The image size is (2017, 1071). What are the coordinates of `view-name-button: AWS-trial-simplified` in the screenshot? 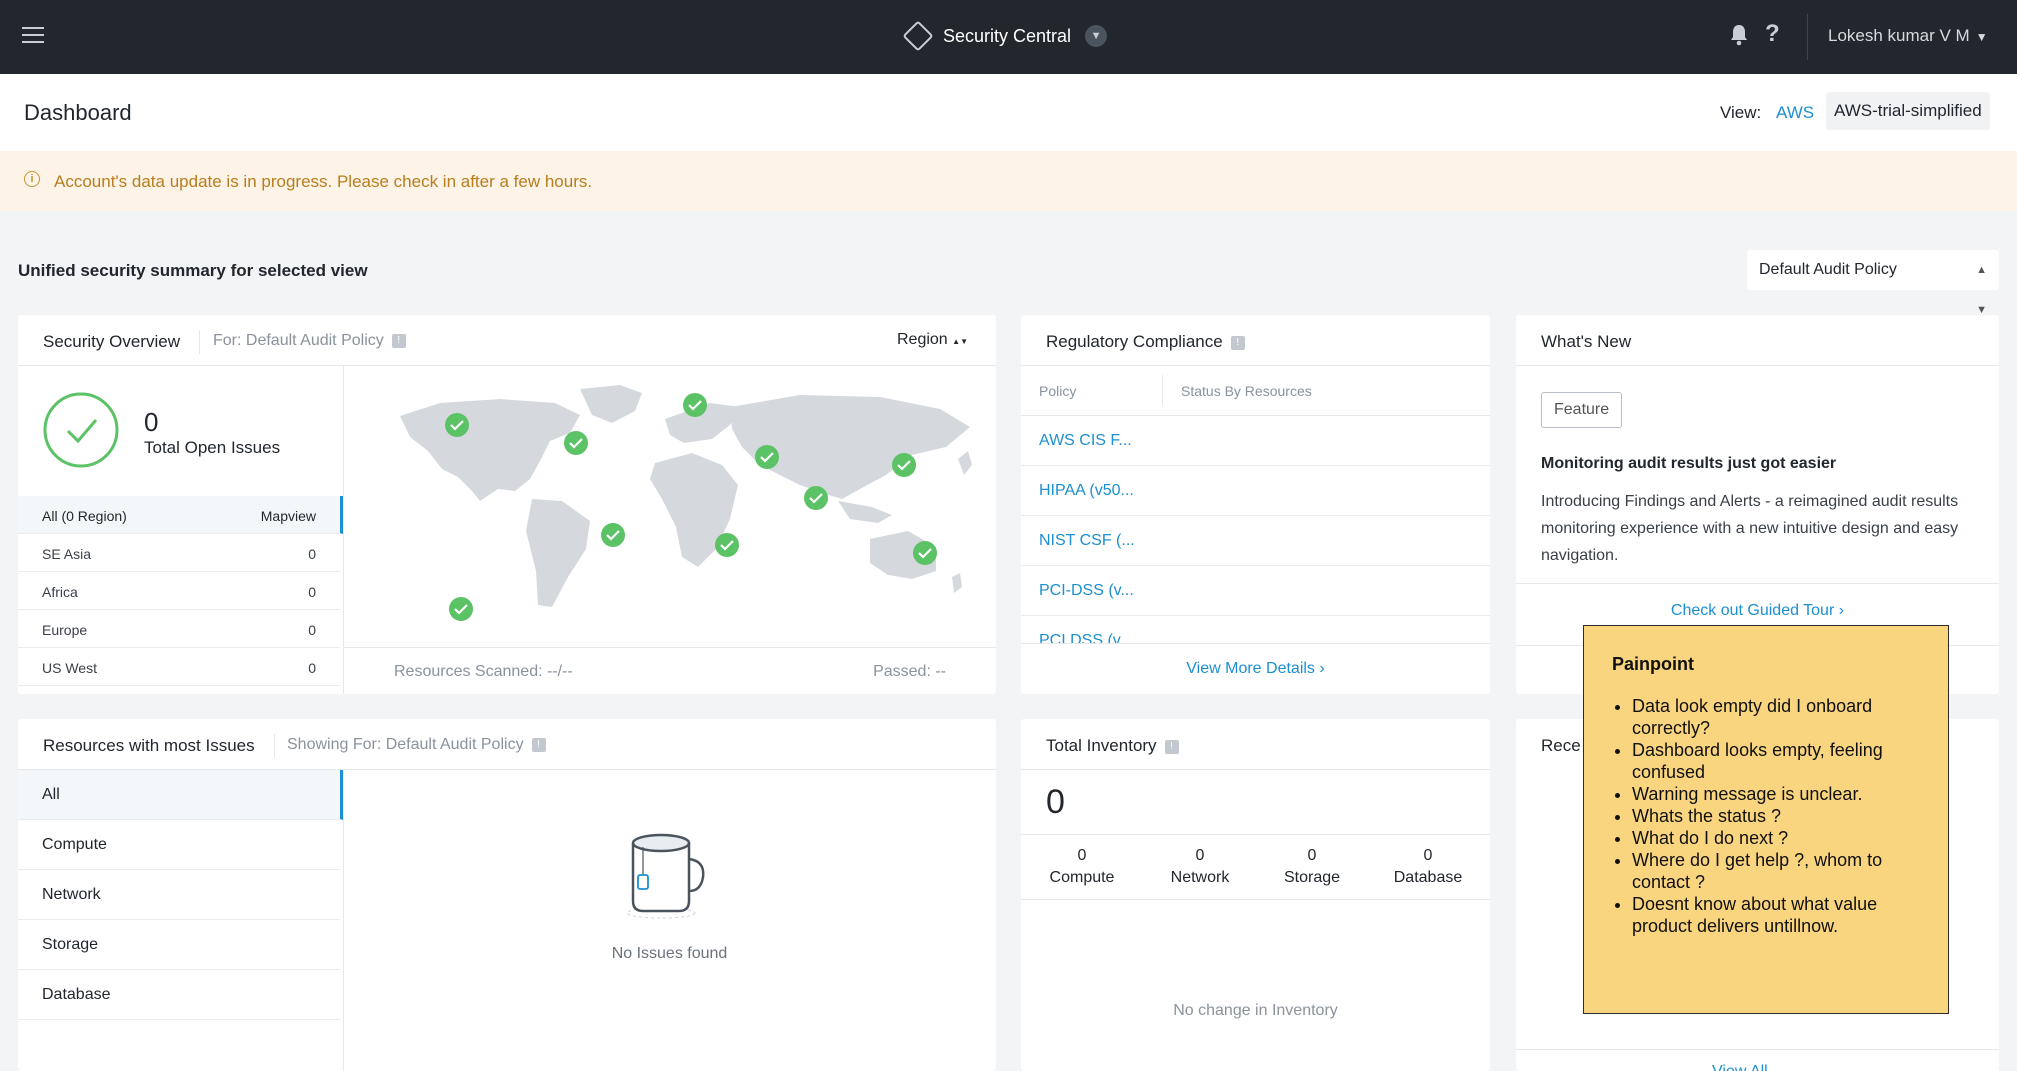 It's located at (1908, 111).